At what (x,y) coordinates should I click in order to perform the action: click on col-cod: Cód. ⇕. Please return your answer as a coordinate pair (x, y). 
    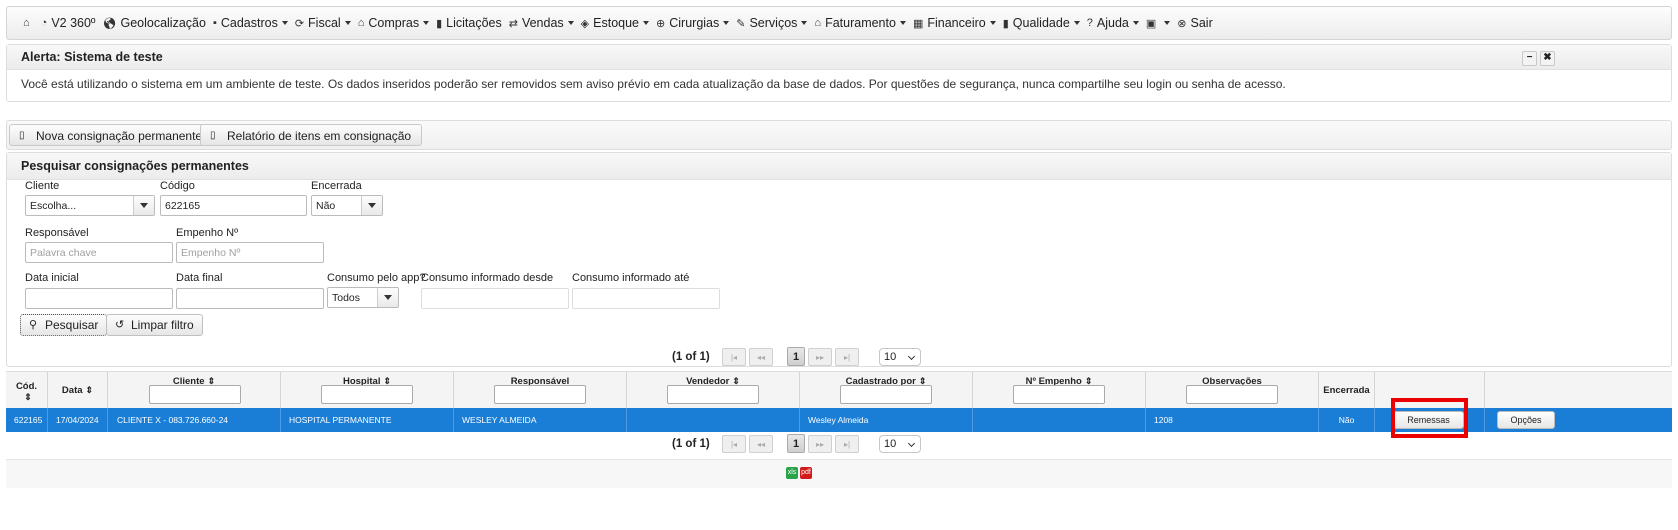
    Looking at the image, I should click on (27, 390).